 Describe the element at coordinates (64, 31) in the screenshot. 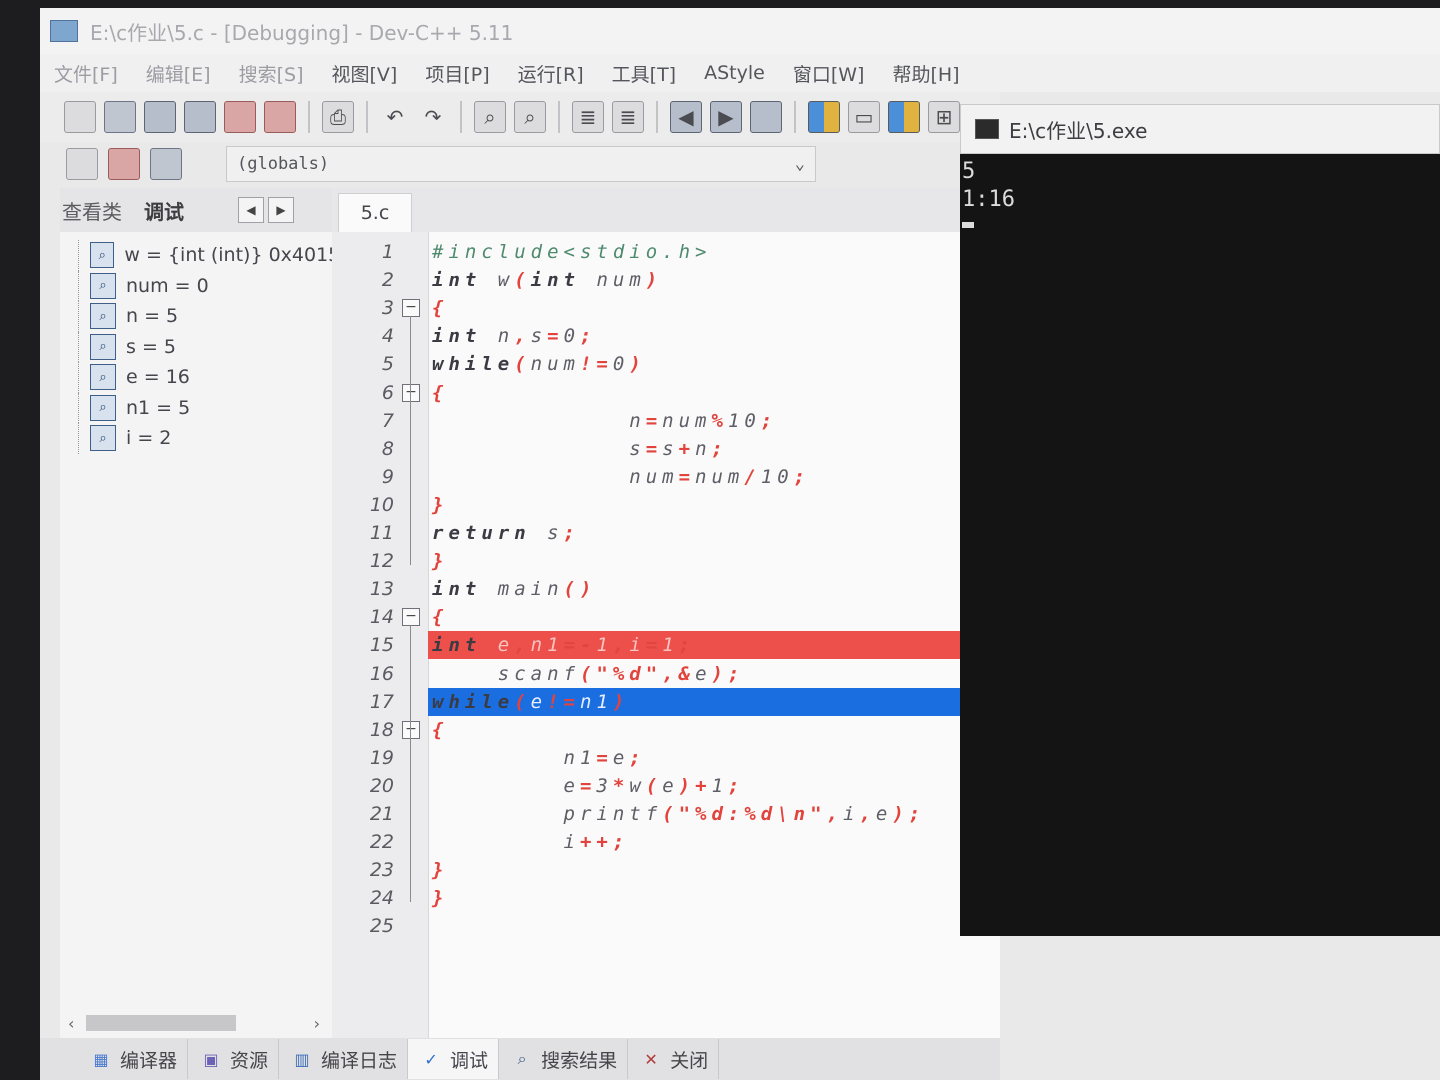

I see `app-icon` at that location.